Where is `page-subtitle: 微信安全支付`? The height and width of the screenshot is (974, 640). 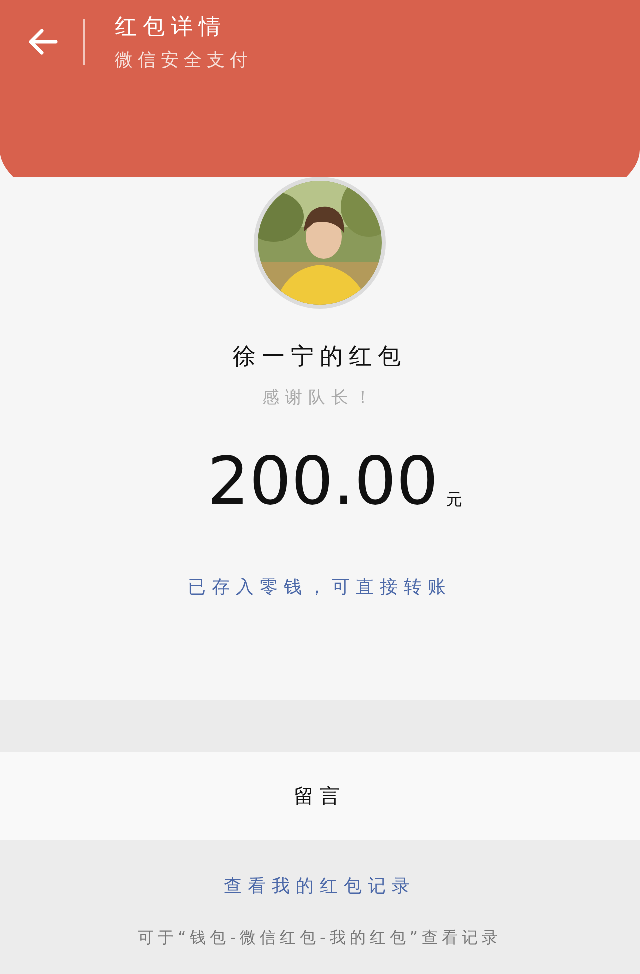
page-subtitle: 微信安全支付 is located at coordinates (184, 60).